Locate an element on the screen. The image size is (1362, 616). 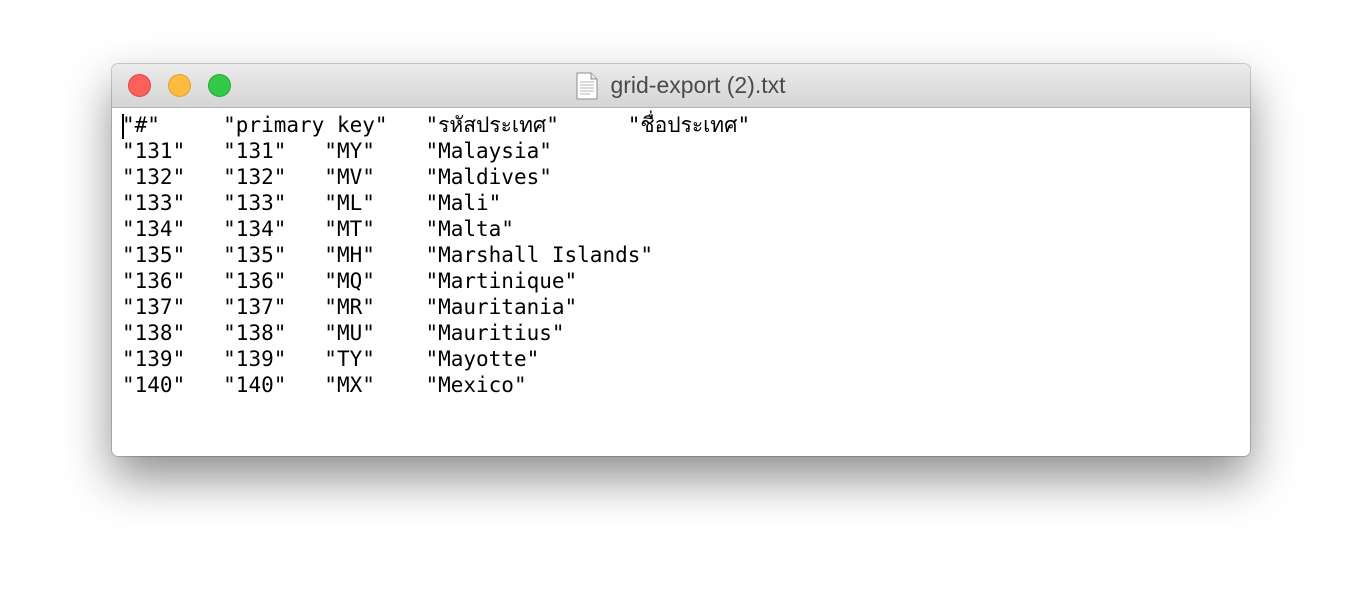
text-line: "135" "135" "MH" "Marshall Islands" is located at coordinates (388, 255).